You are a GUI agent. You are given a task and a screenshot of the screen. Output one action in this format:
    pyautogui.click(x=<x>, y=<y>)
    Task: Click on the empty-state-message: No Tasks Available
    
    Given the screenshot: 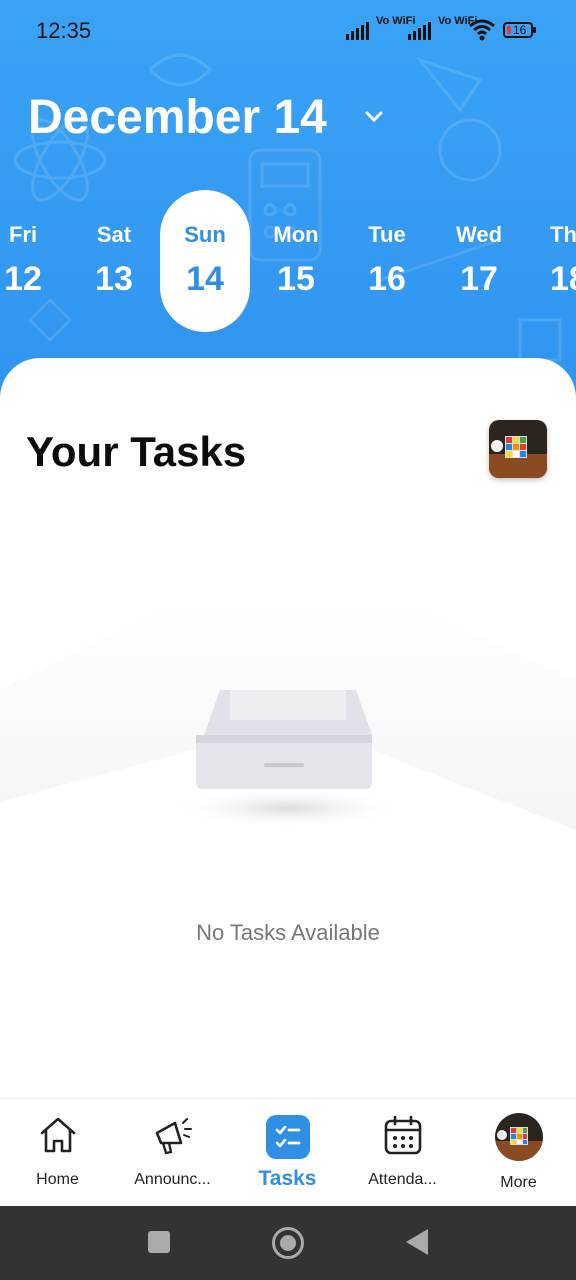 What is the action you would take?
    pyautogui.click(x=288, y=932)
    